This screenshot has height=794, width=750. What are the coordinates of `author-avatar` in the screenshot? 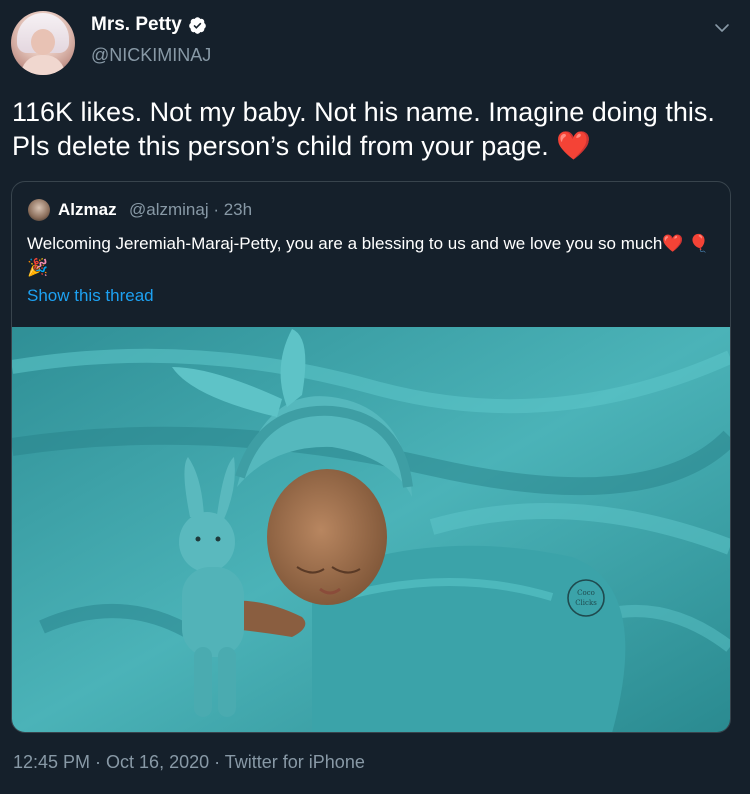 It's located at (43, 43).